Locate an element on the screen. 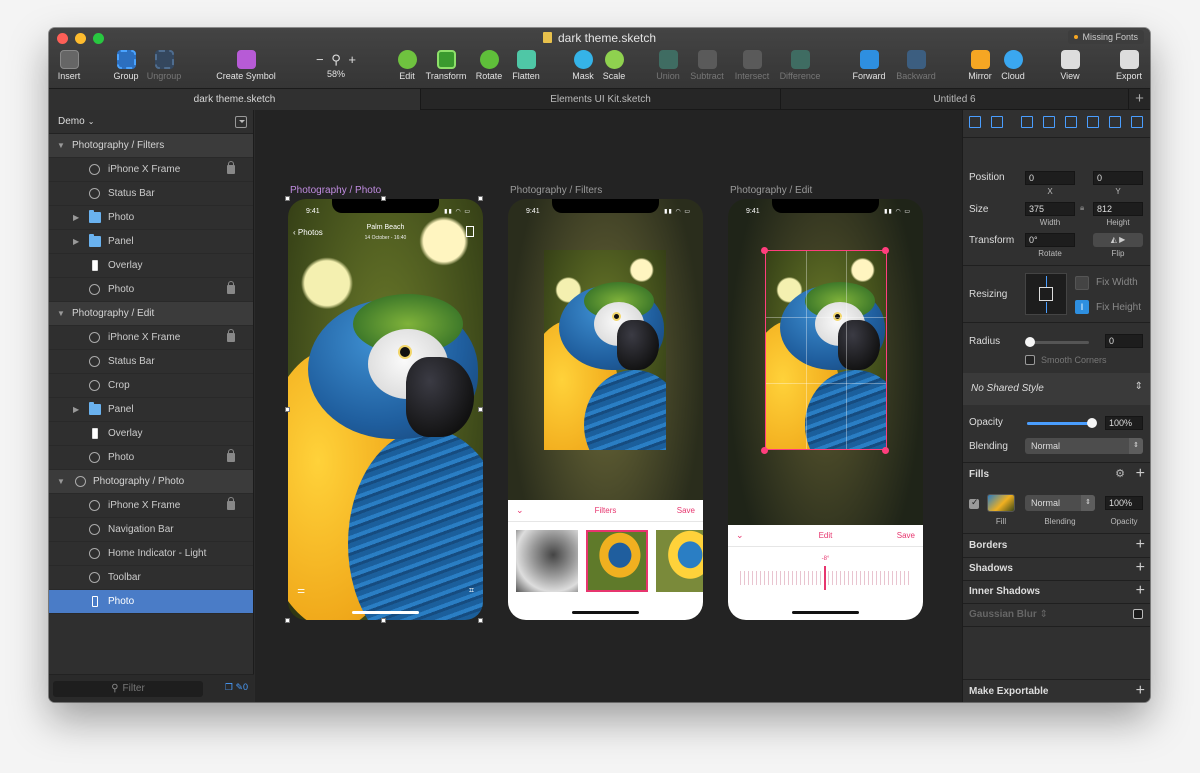 This screenshot has width=1200, height=773. ungroup-button: Ungroup is located at coordinates (164, 68).